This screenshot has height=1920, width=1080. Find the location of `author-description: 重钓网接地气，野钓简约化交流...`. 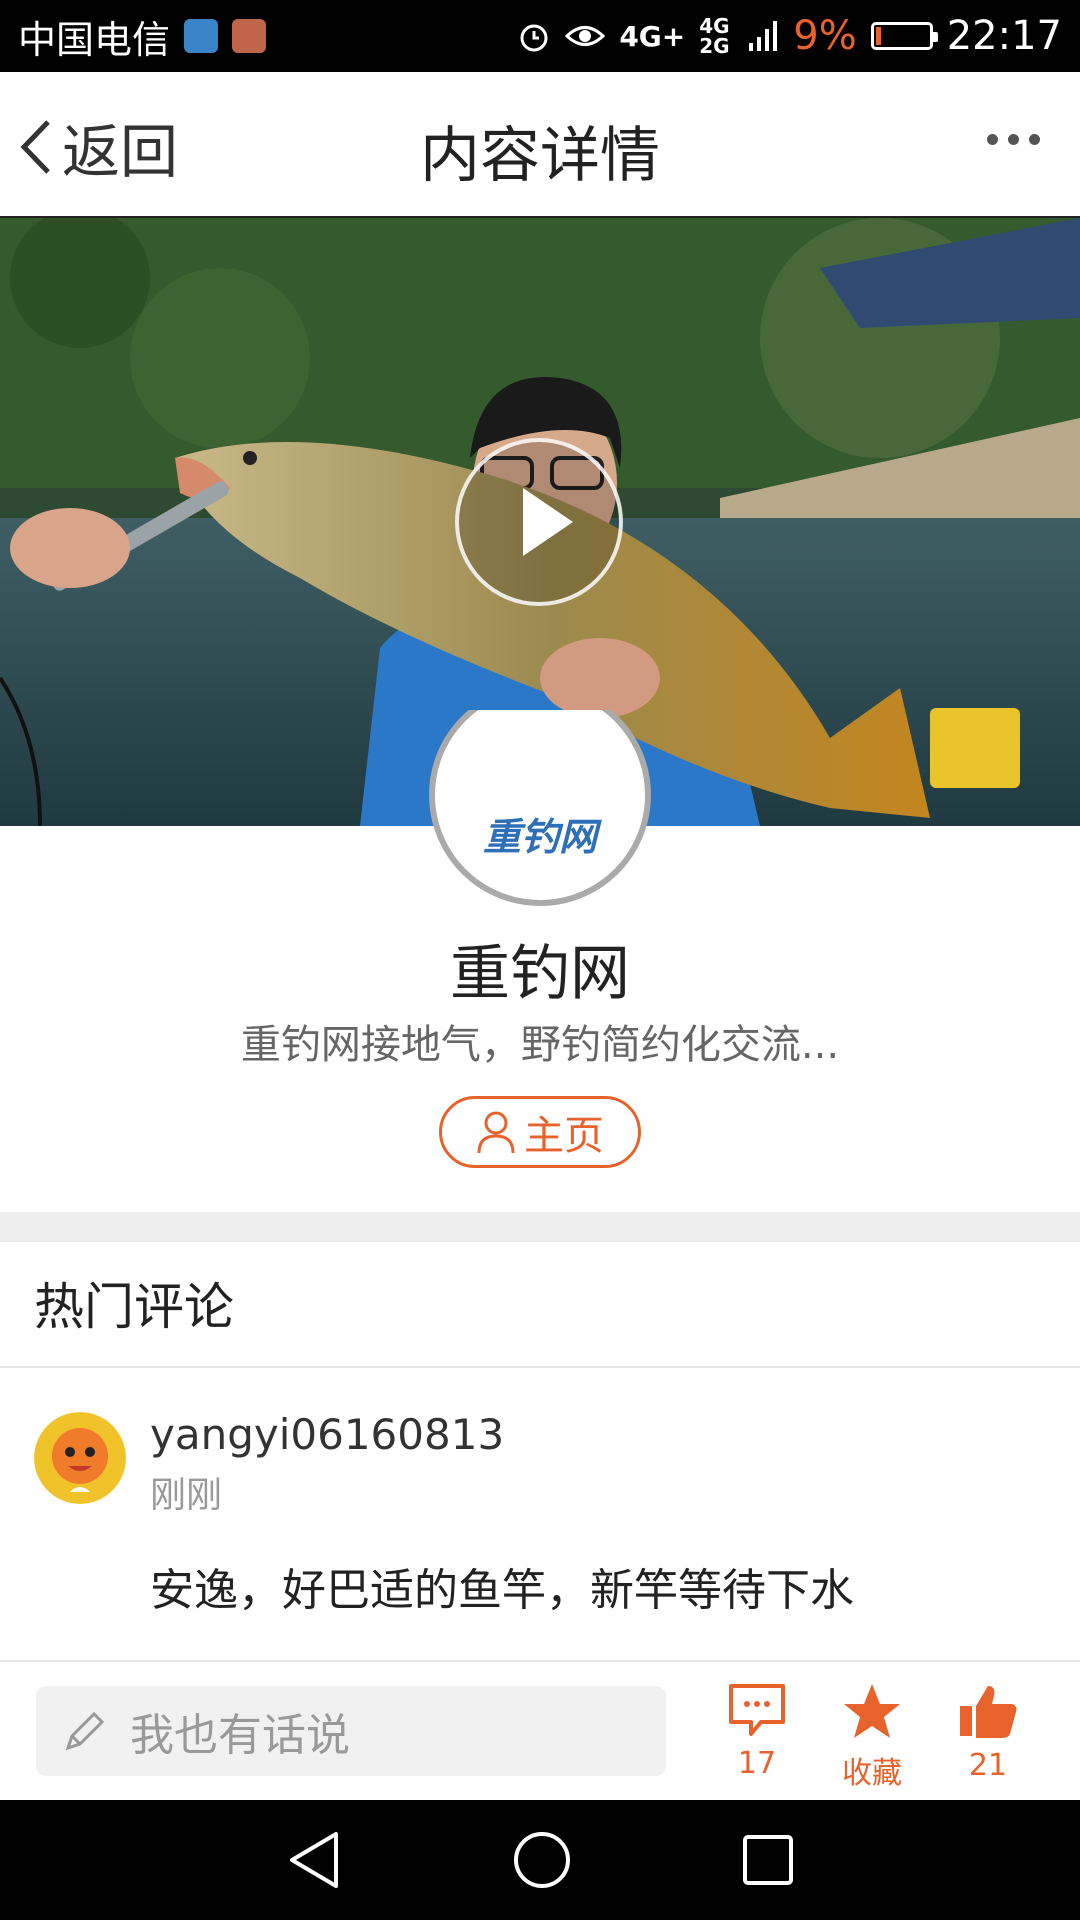

author-description: 重钓网接地气，野钓简约化交流... is located at coordinates (540, 1045).